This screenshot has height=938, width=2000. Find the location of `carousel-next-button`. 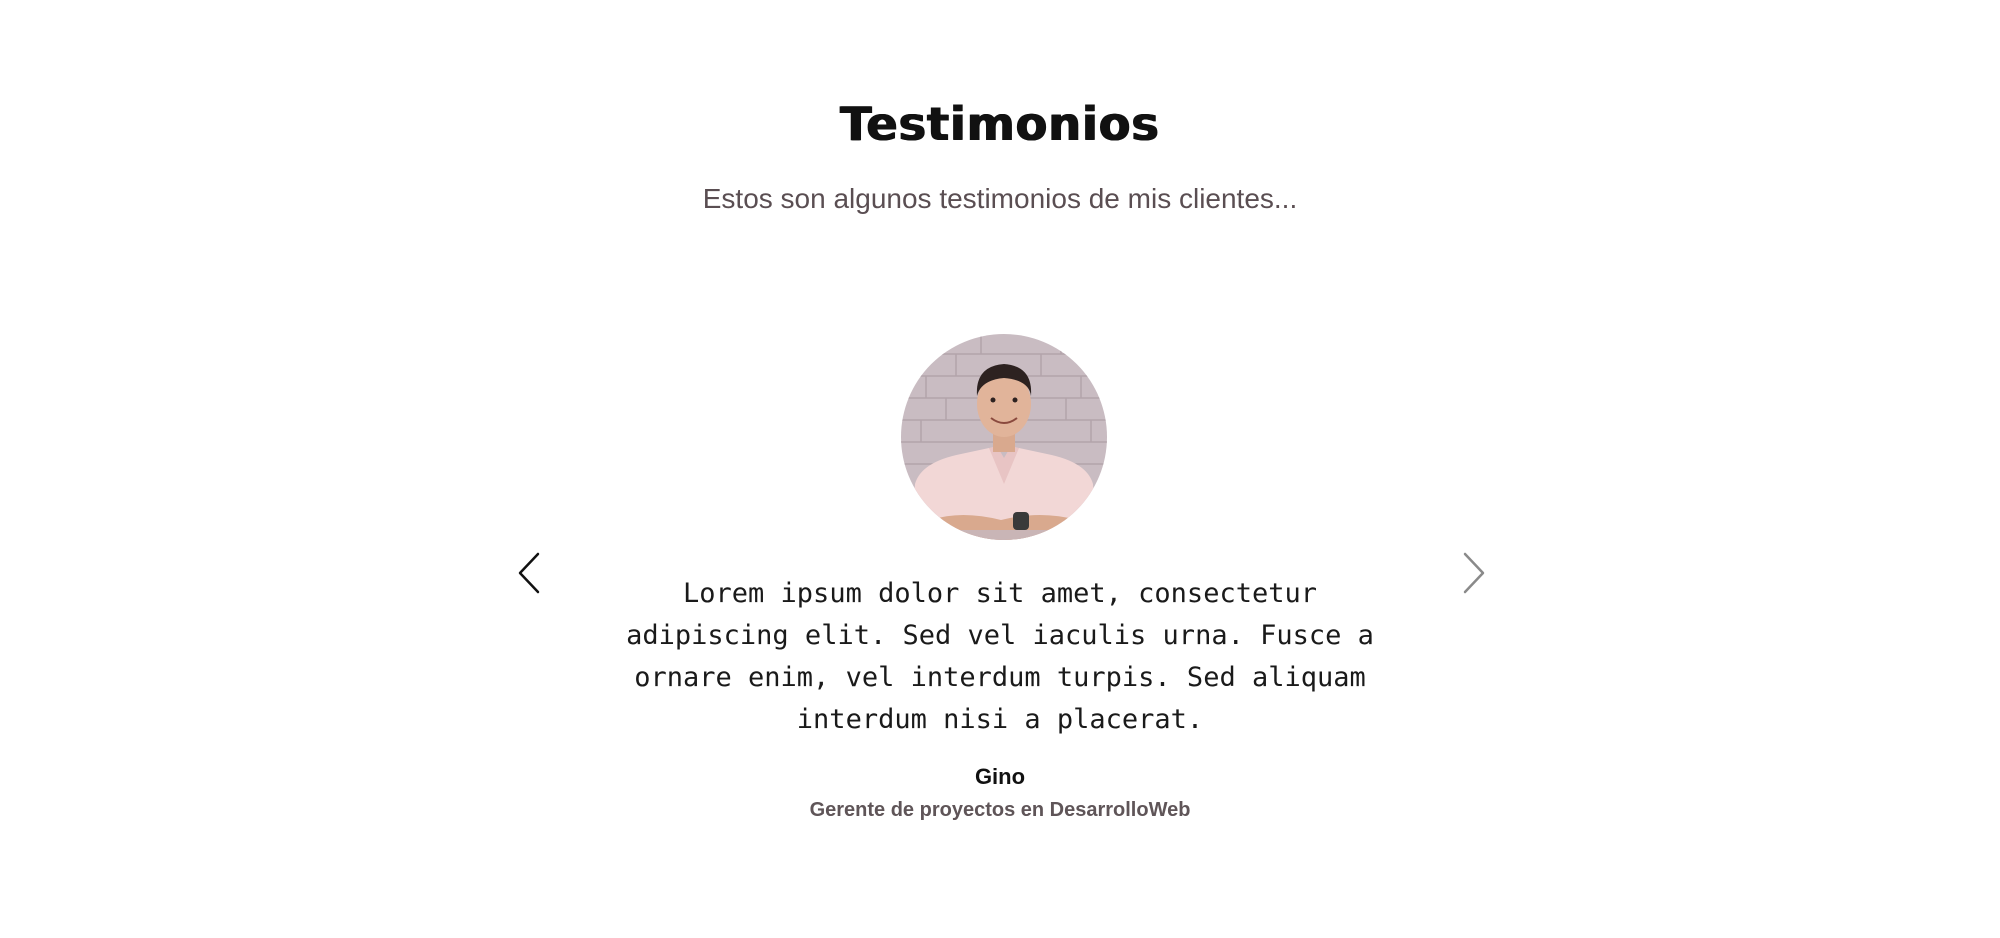

carousel-next-button is located at coordinates (1475, 573).